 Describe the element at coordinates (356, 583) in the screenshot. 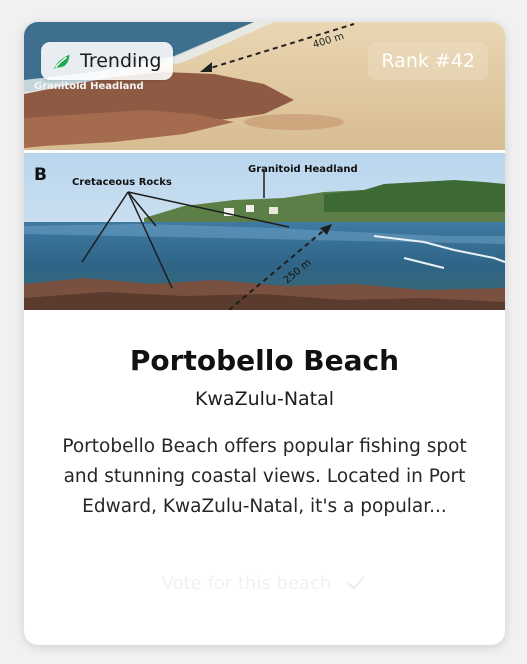

I see `check-icon` at that location.